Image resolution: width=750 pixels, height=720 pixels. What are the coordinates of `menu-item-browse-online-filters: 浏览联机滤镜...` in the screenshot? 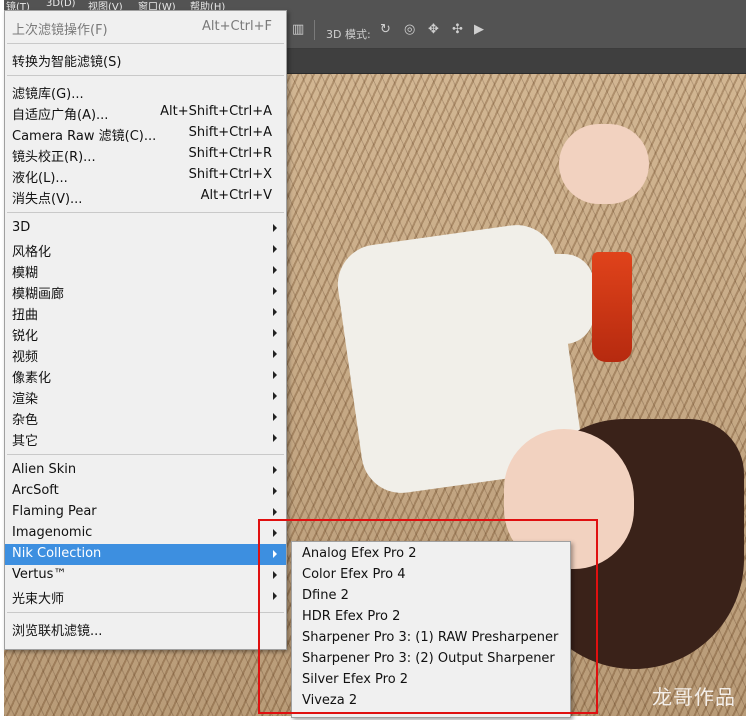 It's located at (145, 628).